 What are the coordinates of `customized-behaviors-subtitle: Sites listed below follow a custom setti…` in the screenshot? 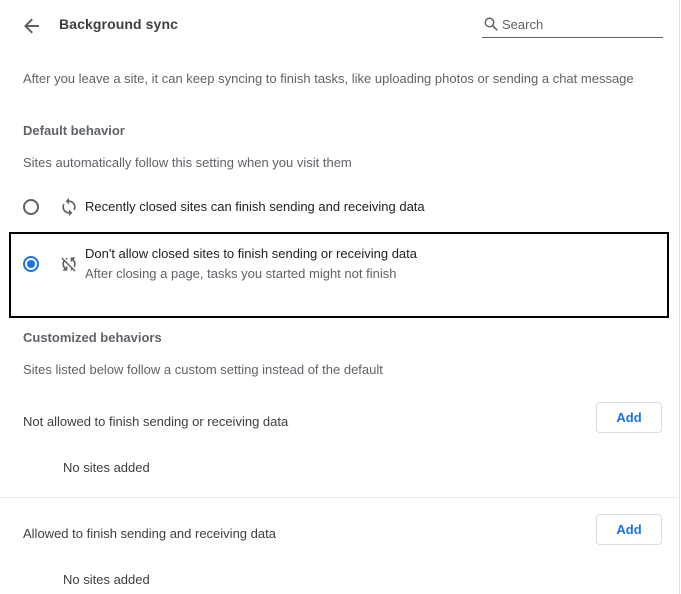 It's located at (203, 369).